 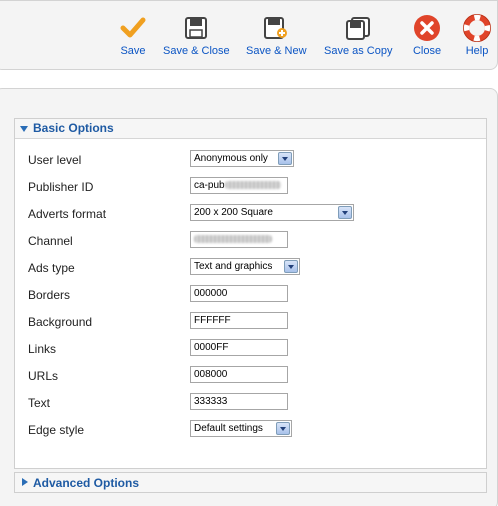 I want to click on background-row: Background FFFFFF, so click(x=248, y=322).